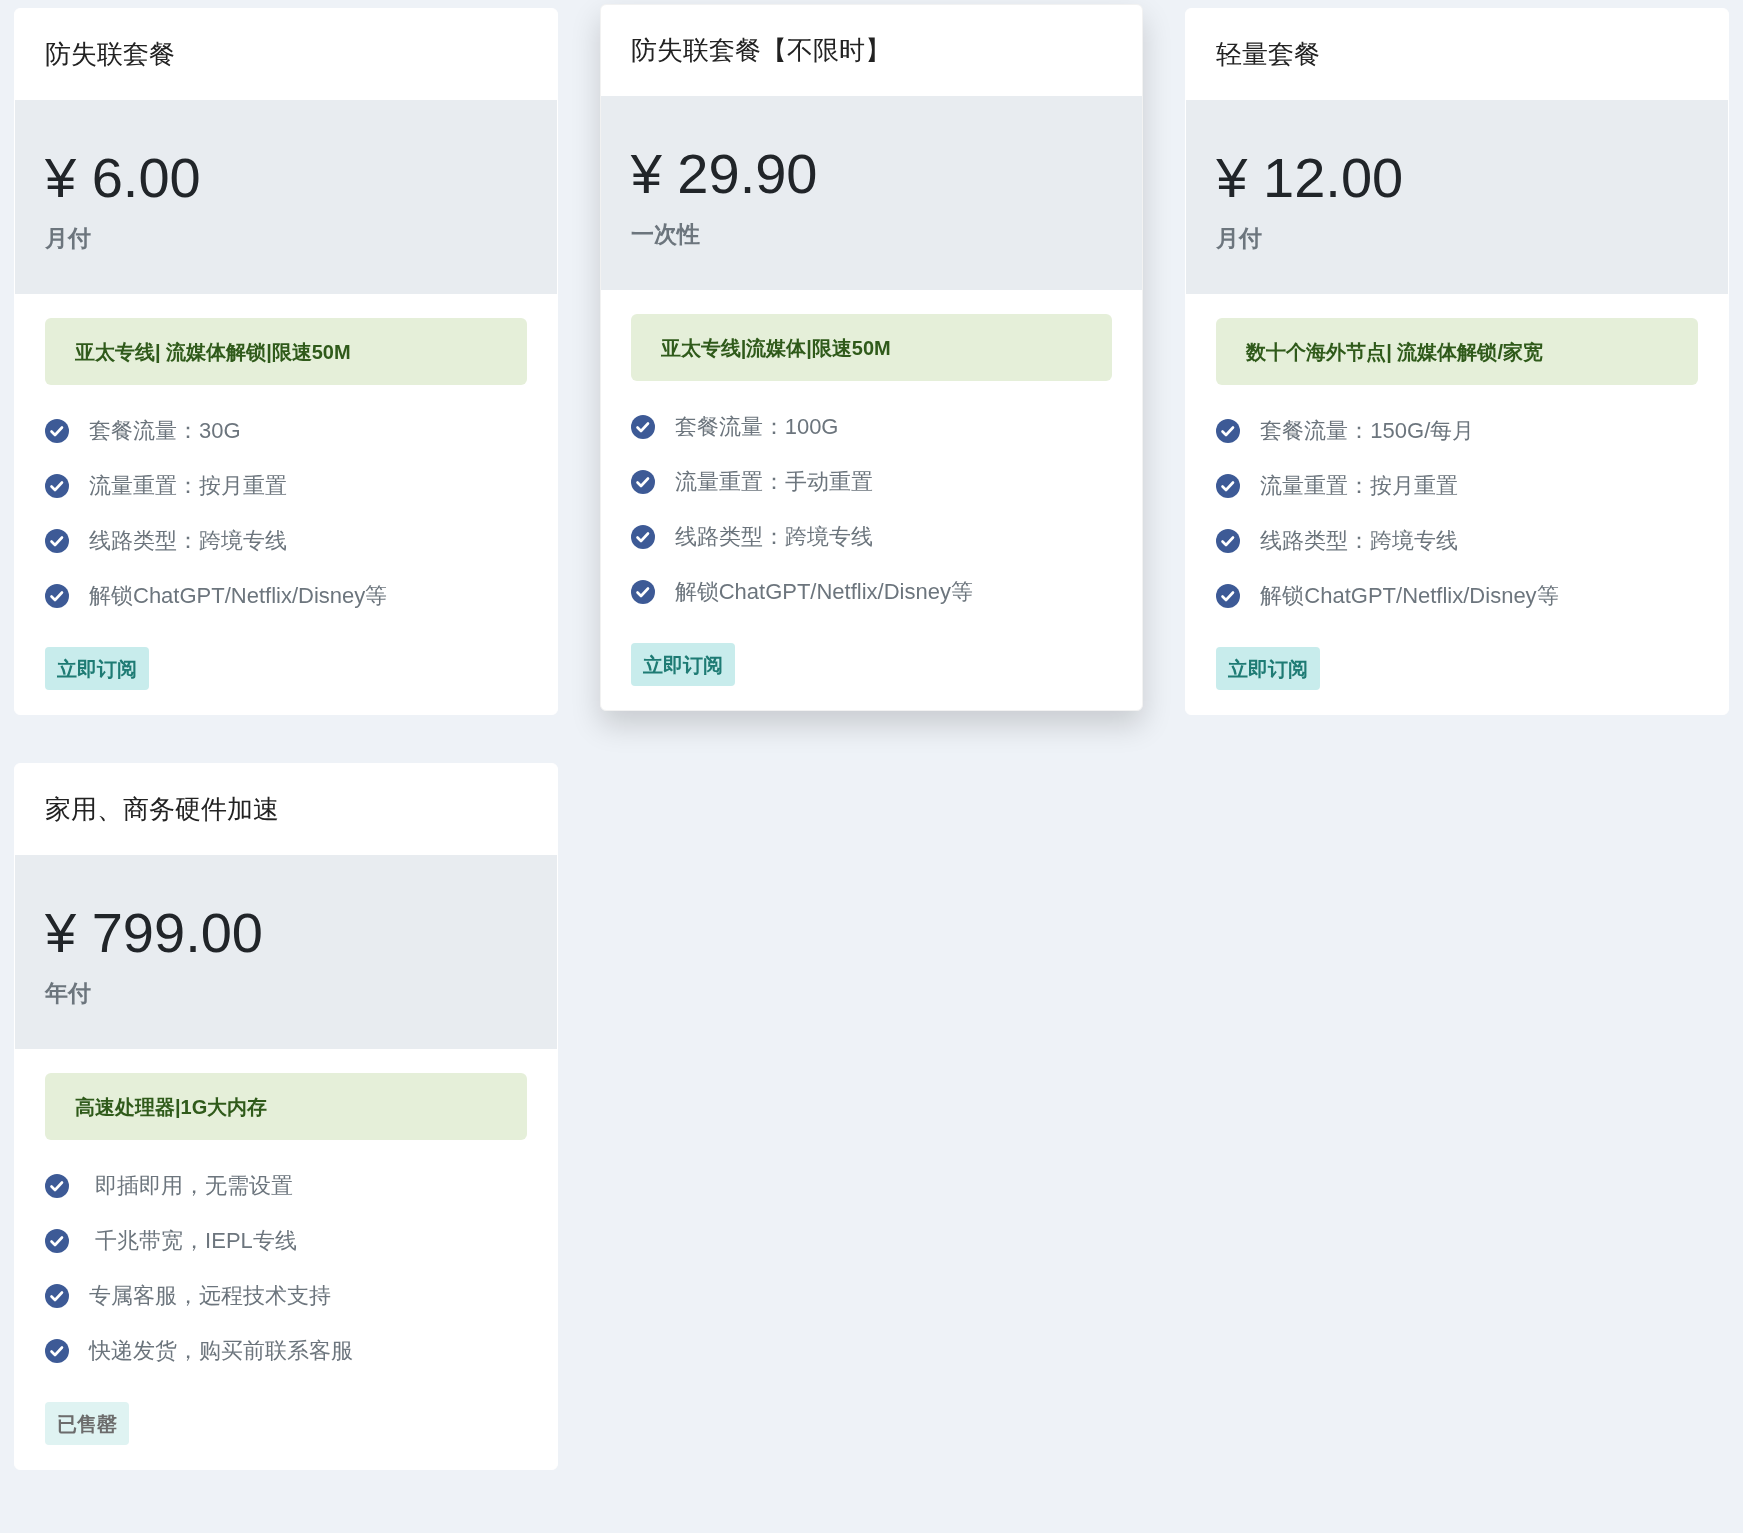 This screenshot has width=1743, height=1533. Describe the element at coordinates (165, 431) in the screenshot. I see `feature-text: 套餐流量：30G` at that location.